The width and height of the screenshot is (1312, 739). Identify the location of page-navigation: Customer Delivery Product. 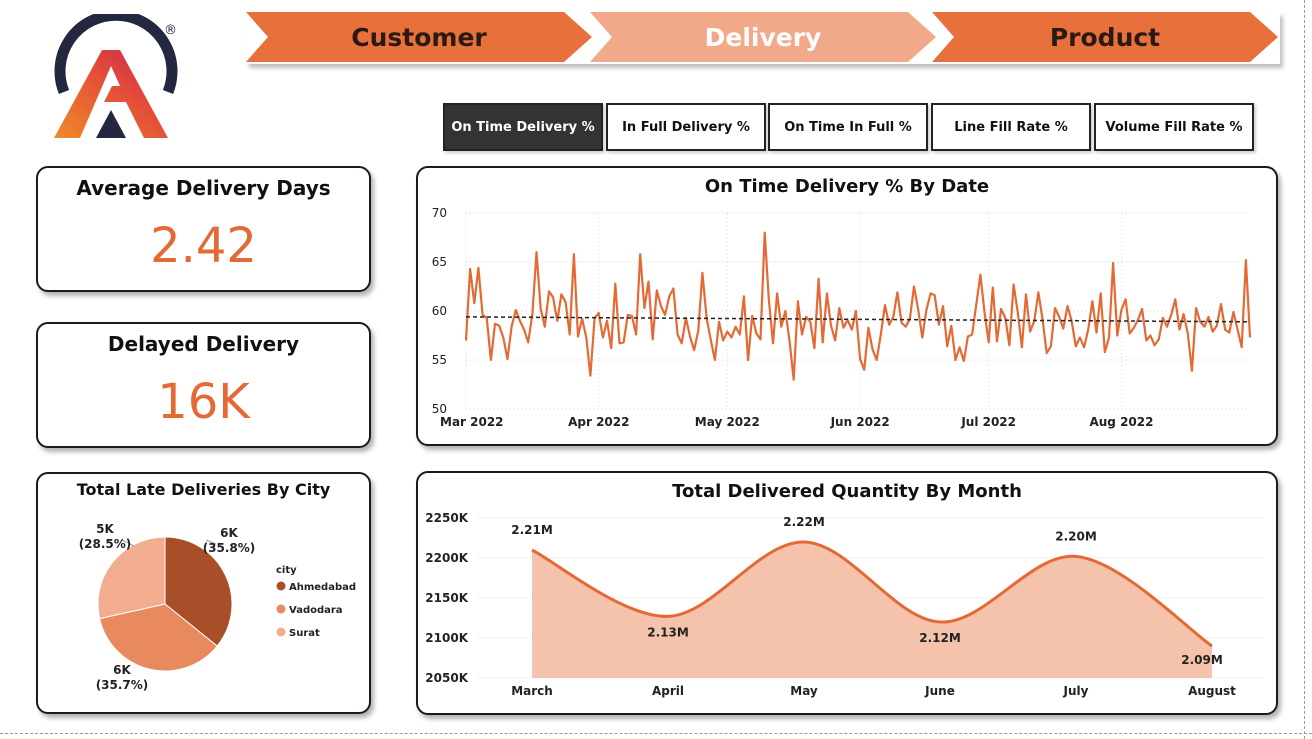
(763, 38).